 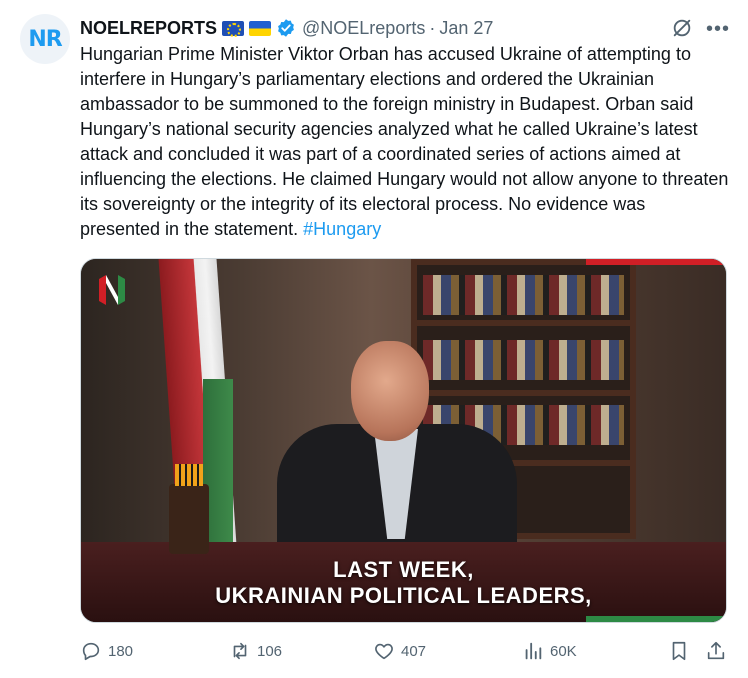 What do you see at coordinates (414, 651) in the screenshot?
I see `like-count: 407` at bounding box center [414, 651].